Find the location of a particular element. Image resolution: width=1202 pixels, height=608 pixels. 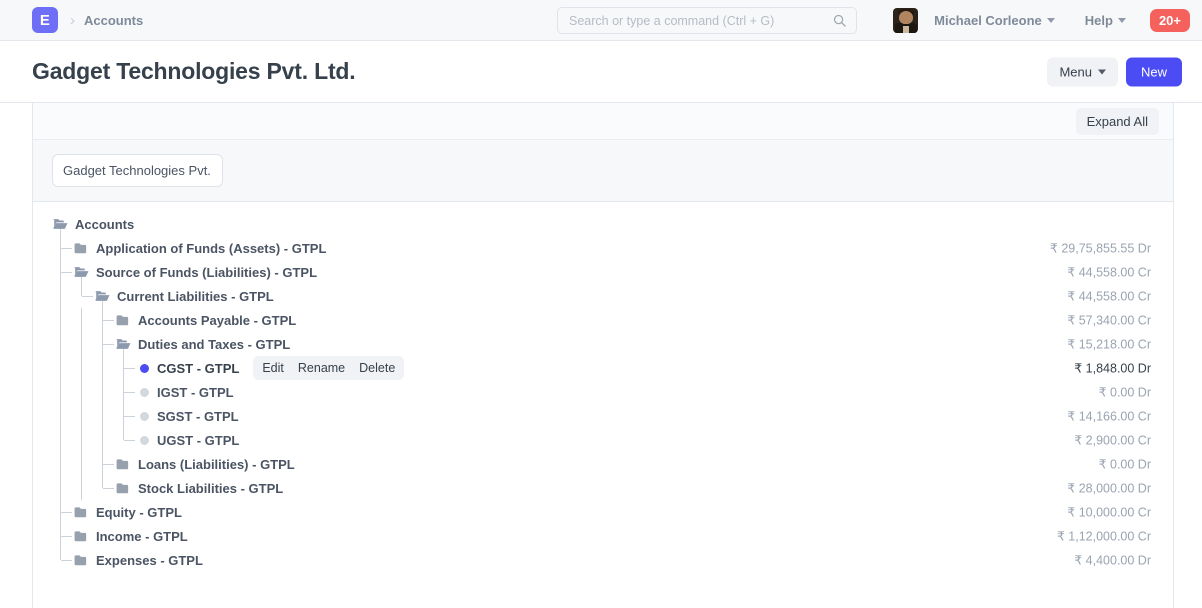

node-action-group: Edit Rename Delete is located at coordinates (329, 368).